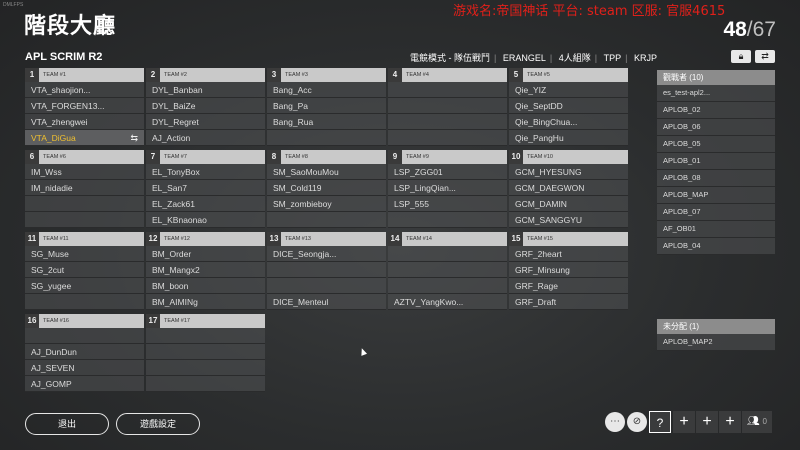 The image size is (800, 450). I want to click on player-slot: Bang_Acc, so click(326, 90).